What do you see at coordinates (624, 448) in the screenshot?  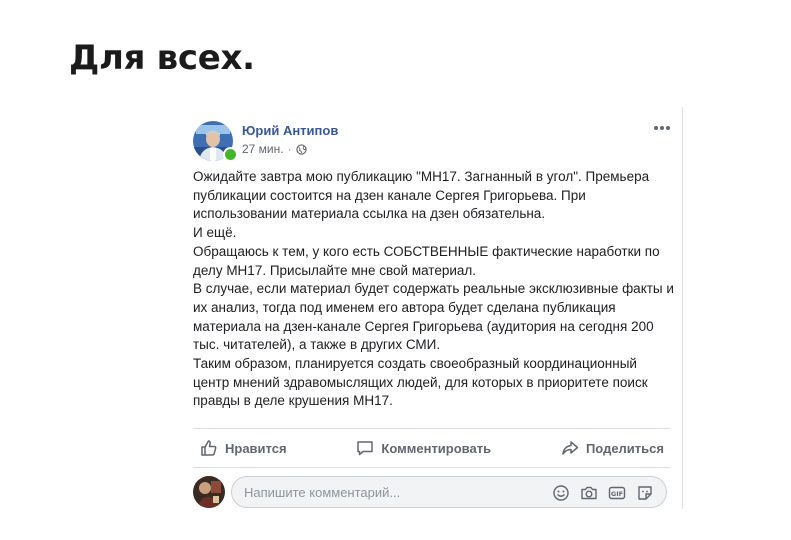 I see `share-label: Поделиться` at bounding box center [624, 448].